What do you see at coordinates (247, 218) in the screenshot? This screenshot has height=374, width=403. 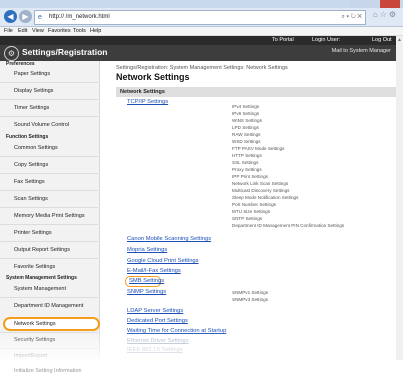 I see `sntp-settings-item: SNTP Settings` at bounding box center [247, 218].